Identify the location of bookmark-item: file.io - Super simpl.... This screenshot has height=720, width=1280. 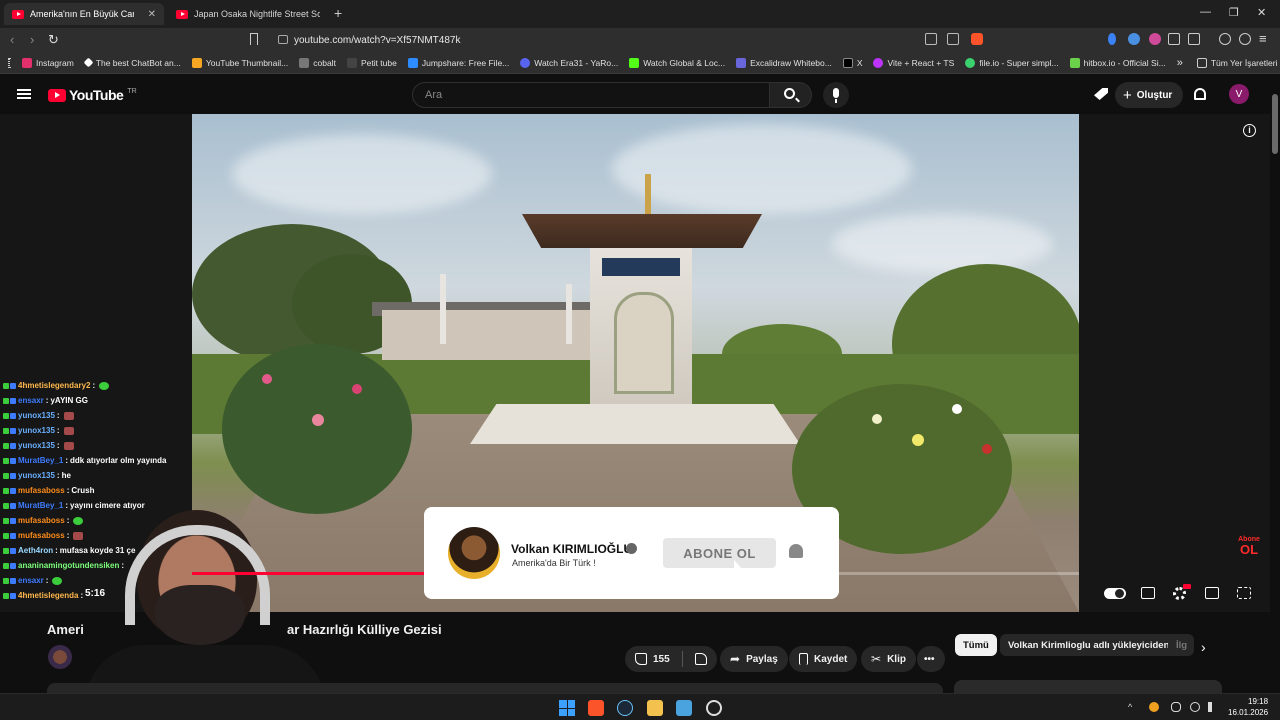
(1012, 62).